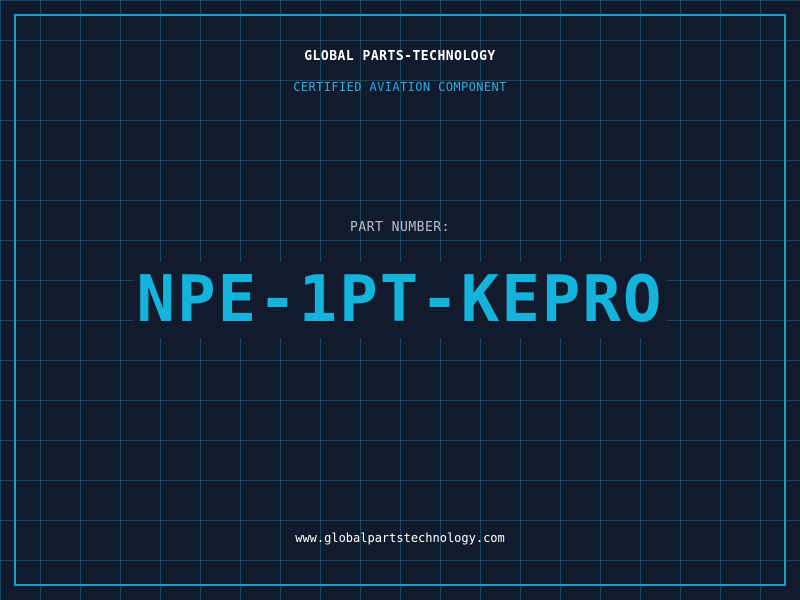 Image resolution: width=800 pixels, height=600 pixels. I want to click on part-number-container: NPE-1PT-KEPRO, so click(400, 300).